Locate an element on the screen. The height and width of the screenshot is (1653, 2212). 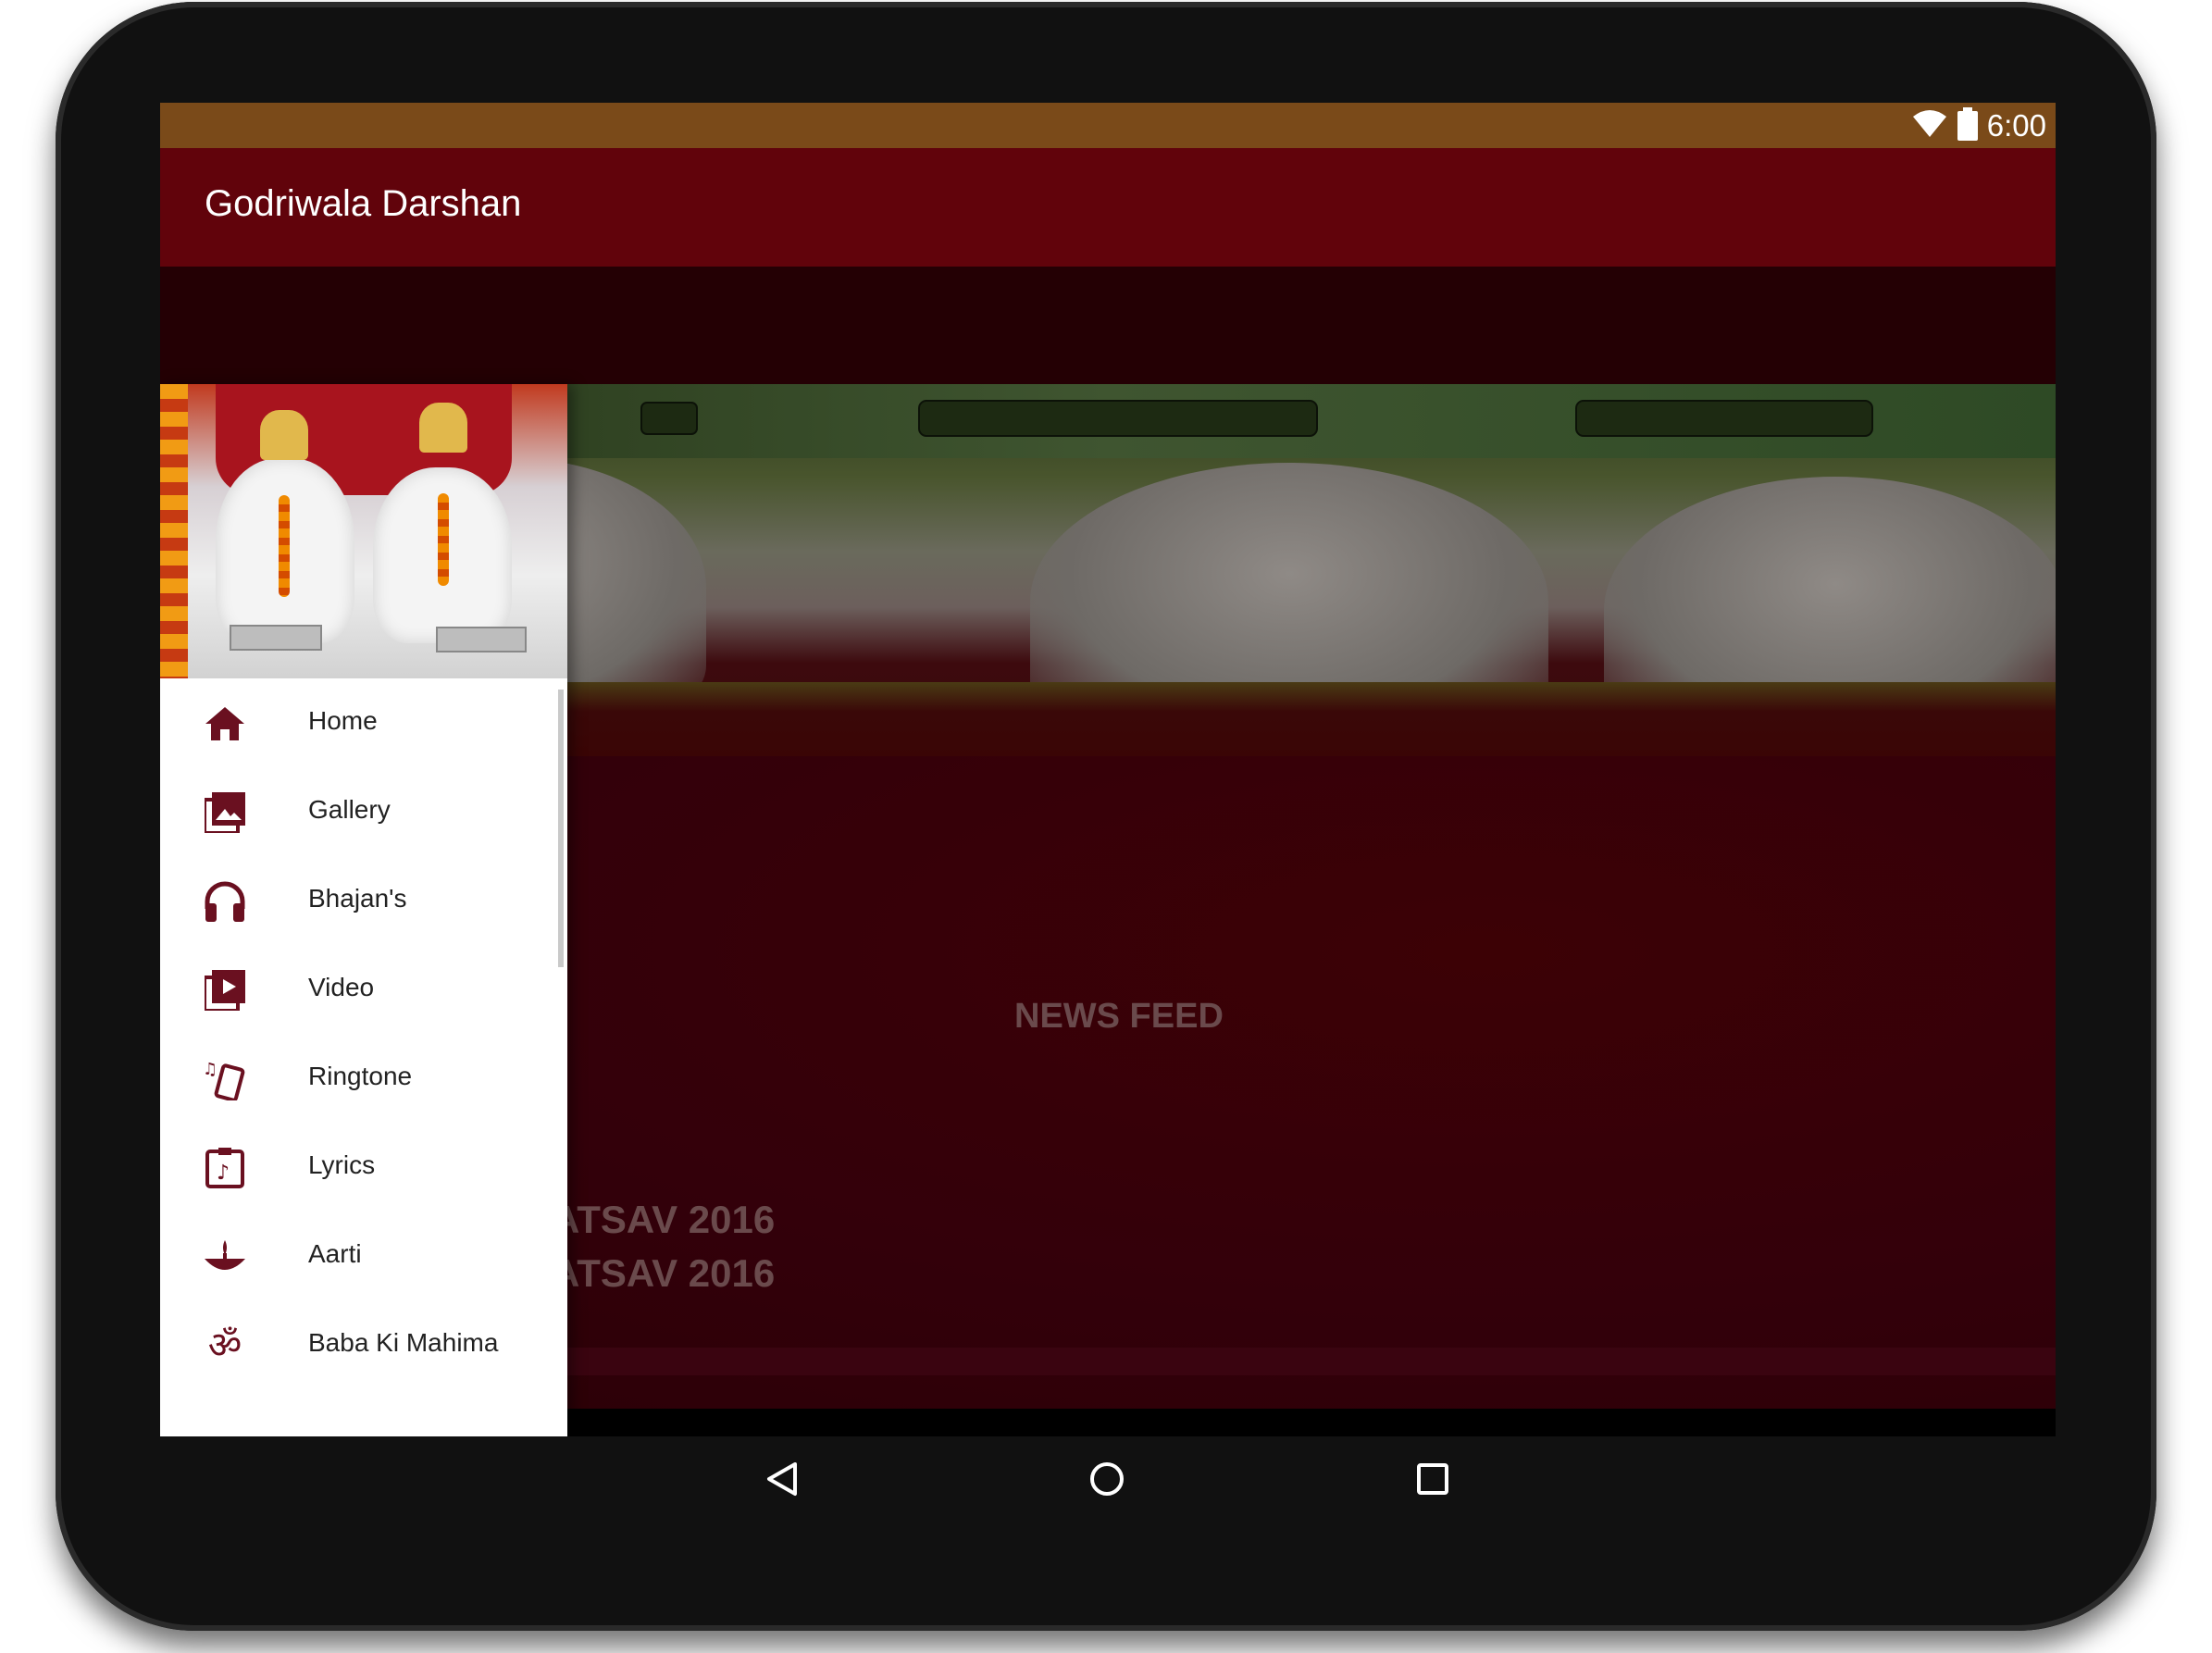
drawer-header-image is located at coordinates (363, 531).